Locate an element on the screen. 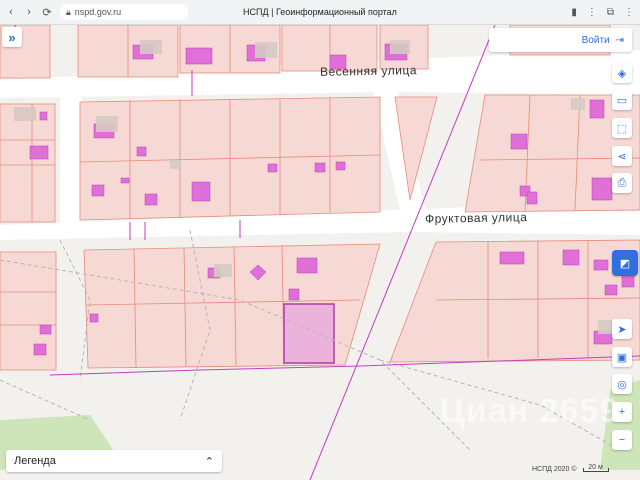 The image size is (640, 480). chevrons-right-icon: » is located at coordinates (12, 37).